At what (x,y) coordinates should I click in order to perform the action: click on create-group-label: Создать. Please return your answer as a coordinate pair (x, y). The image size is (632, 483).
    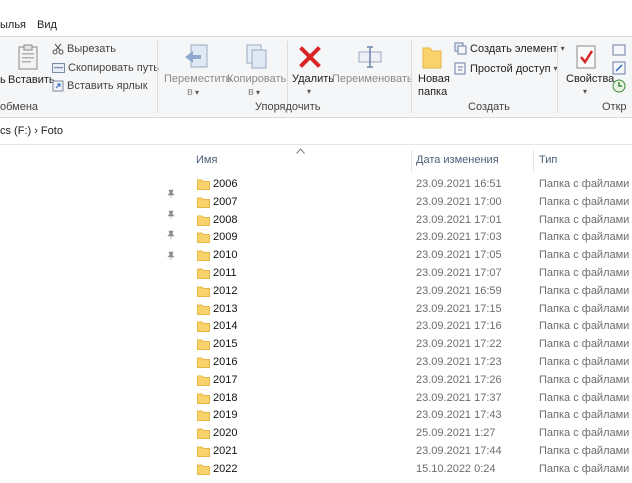
    Looking at the image, I should click on (489, 107).